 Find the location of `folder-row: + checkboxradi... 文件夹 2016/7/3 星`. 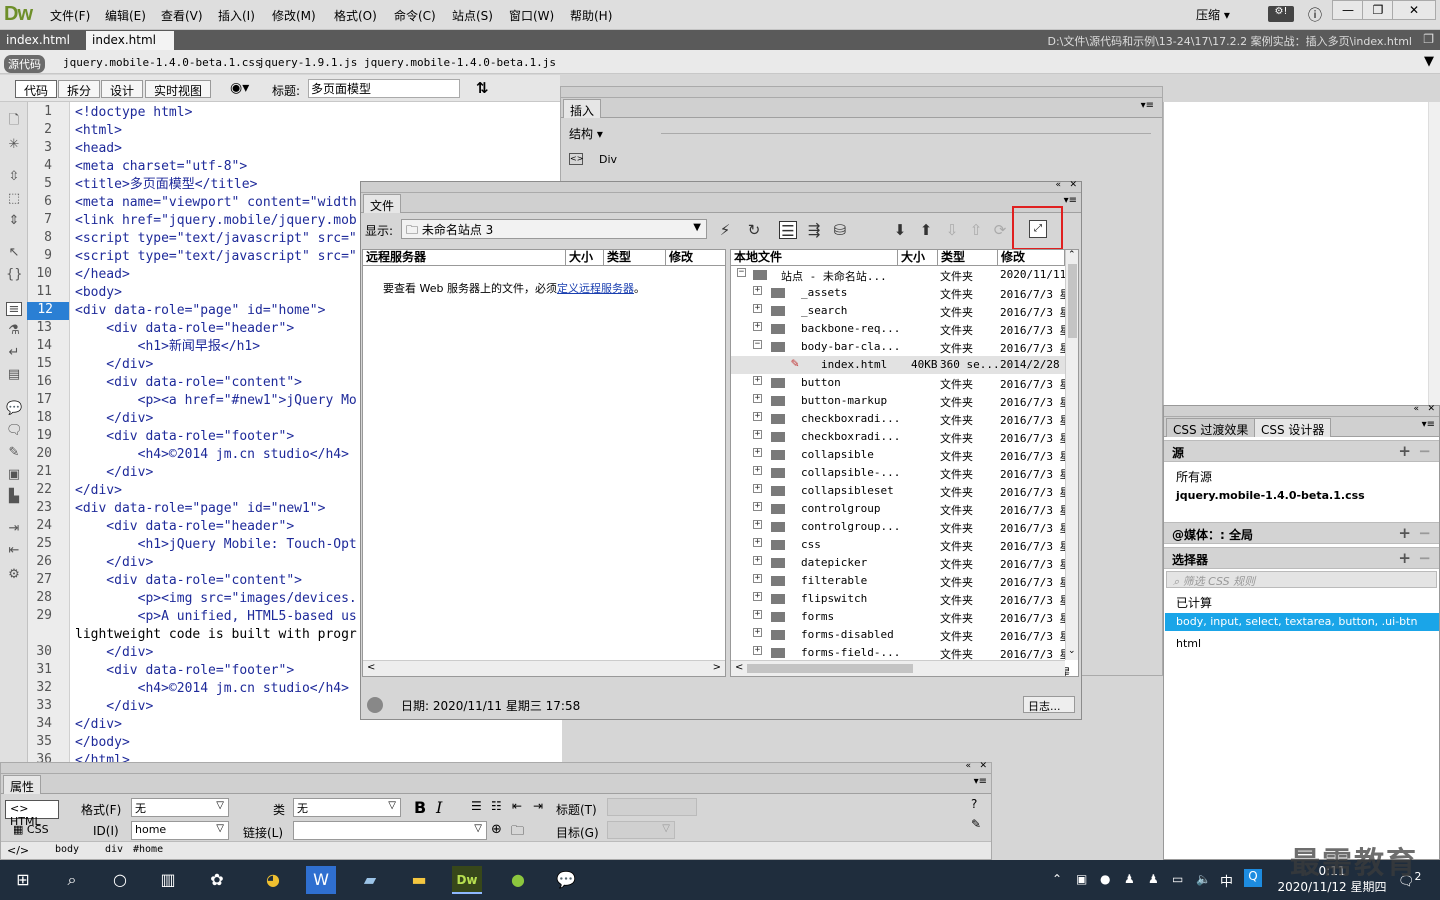

folder-row: + checkboxradi... 文件夹 2016/7/3 星 is located at coordinates (901, 437).